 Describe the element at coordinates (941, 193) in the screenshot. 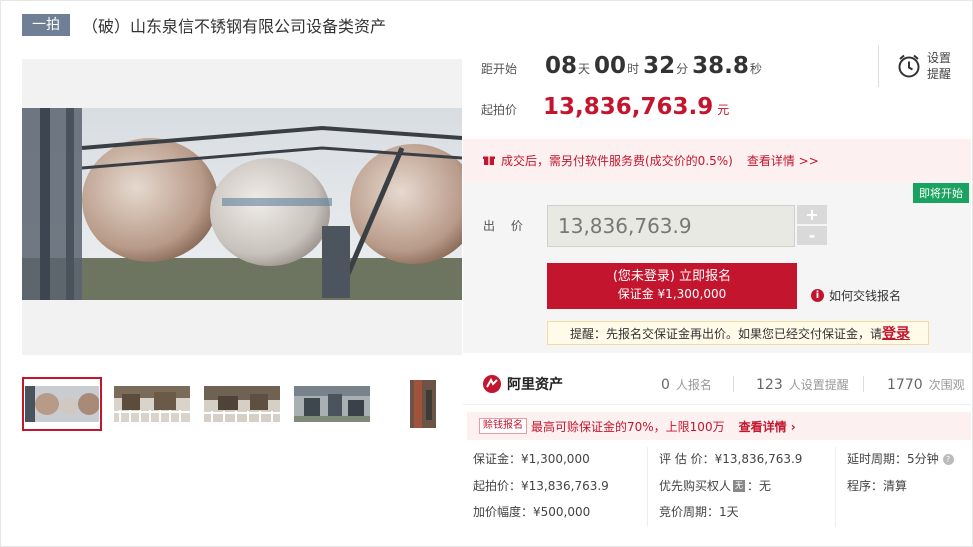

I see `status-badge: 即将开始` at that location.